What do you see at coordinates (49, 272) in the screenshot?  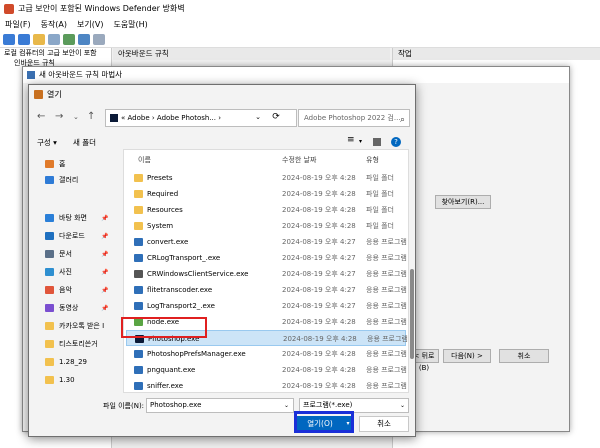 I see `pictures-icon` at bounding box center [49, 272].